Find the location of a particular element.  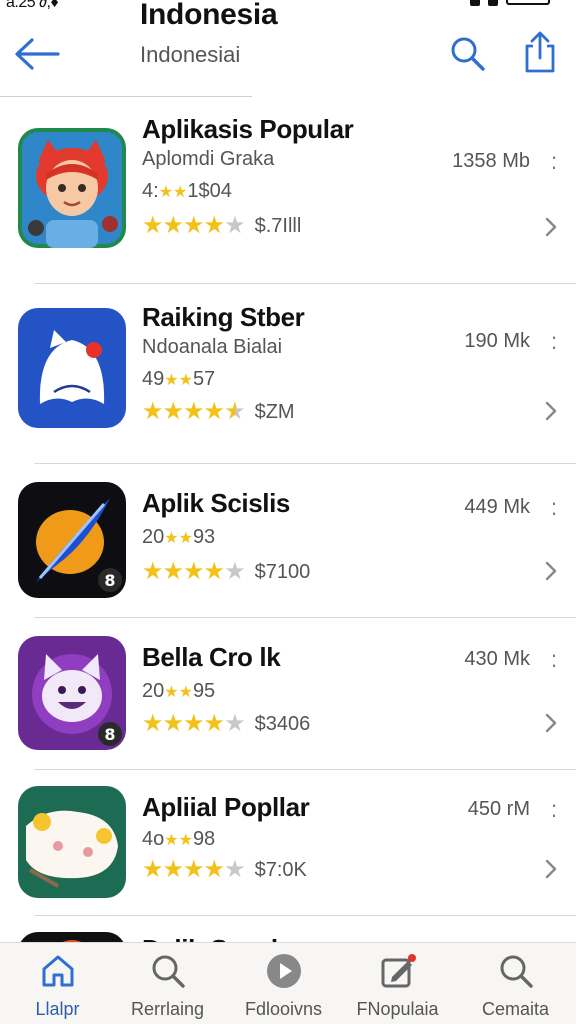

meta-prefix: 4: is located at coordinates (150, 191).